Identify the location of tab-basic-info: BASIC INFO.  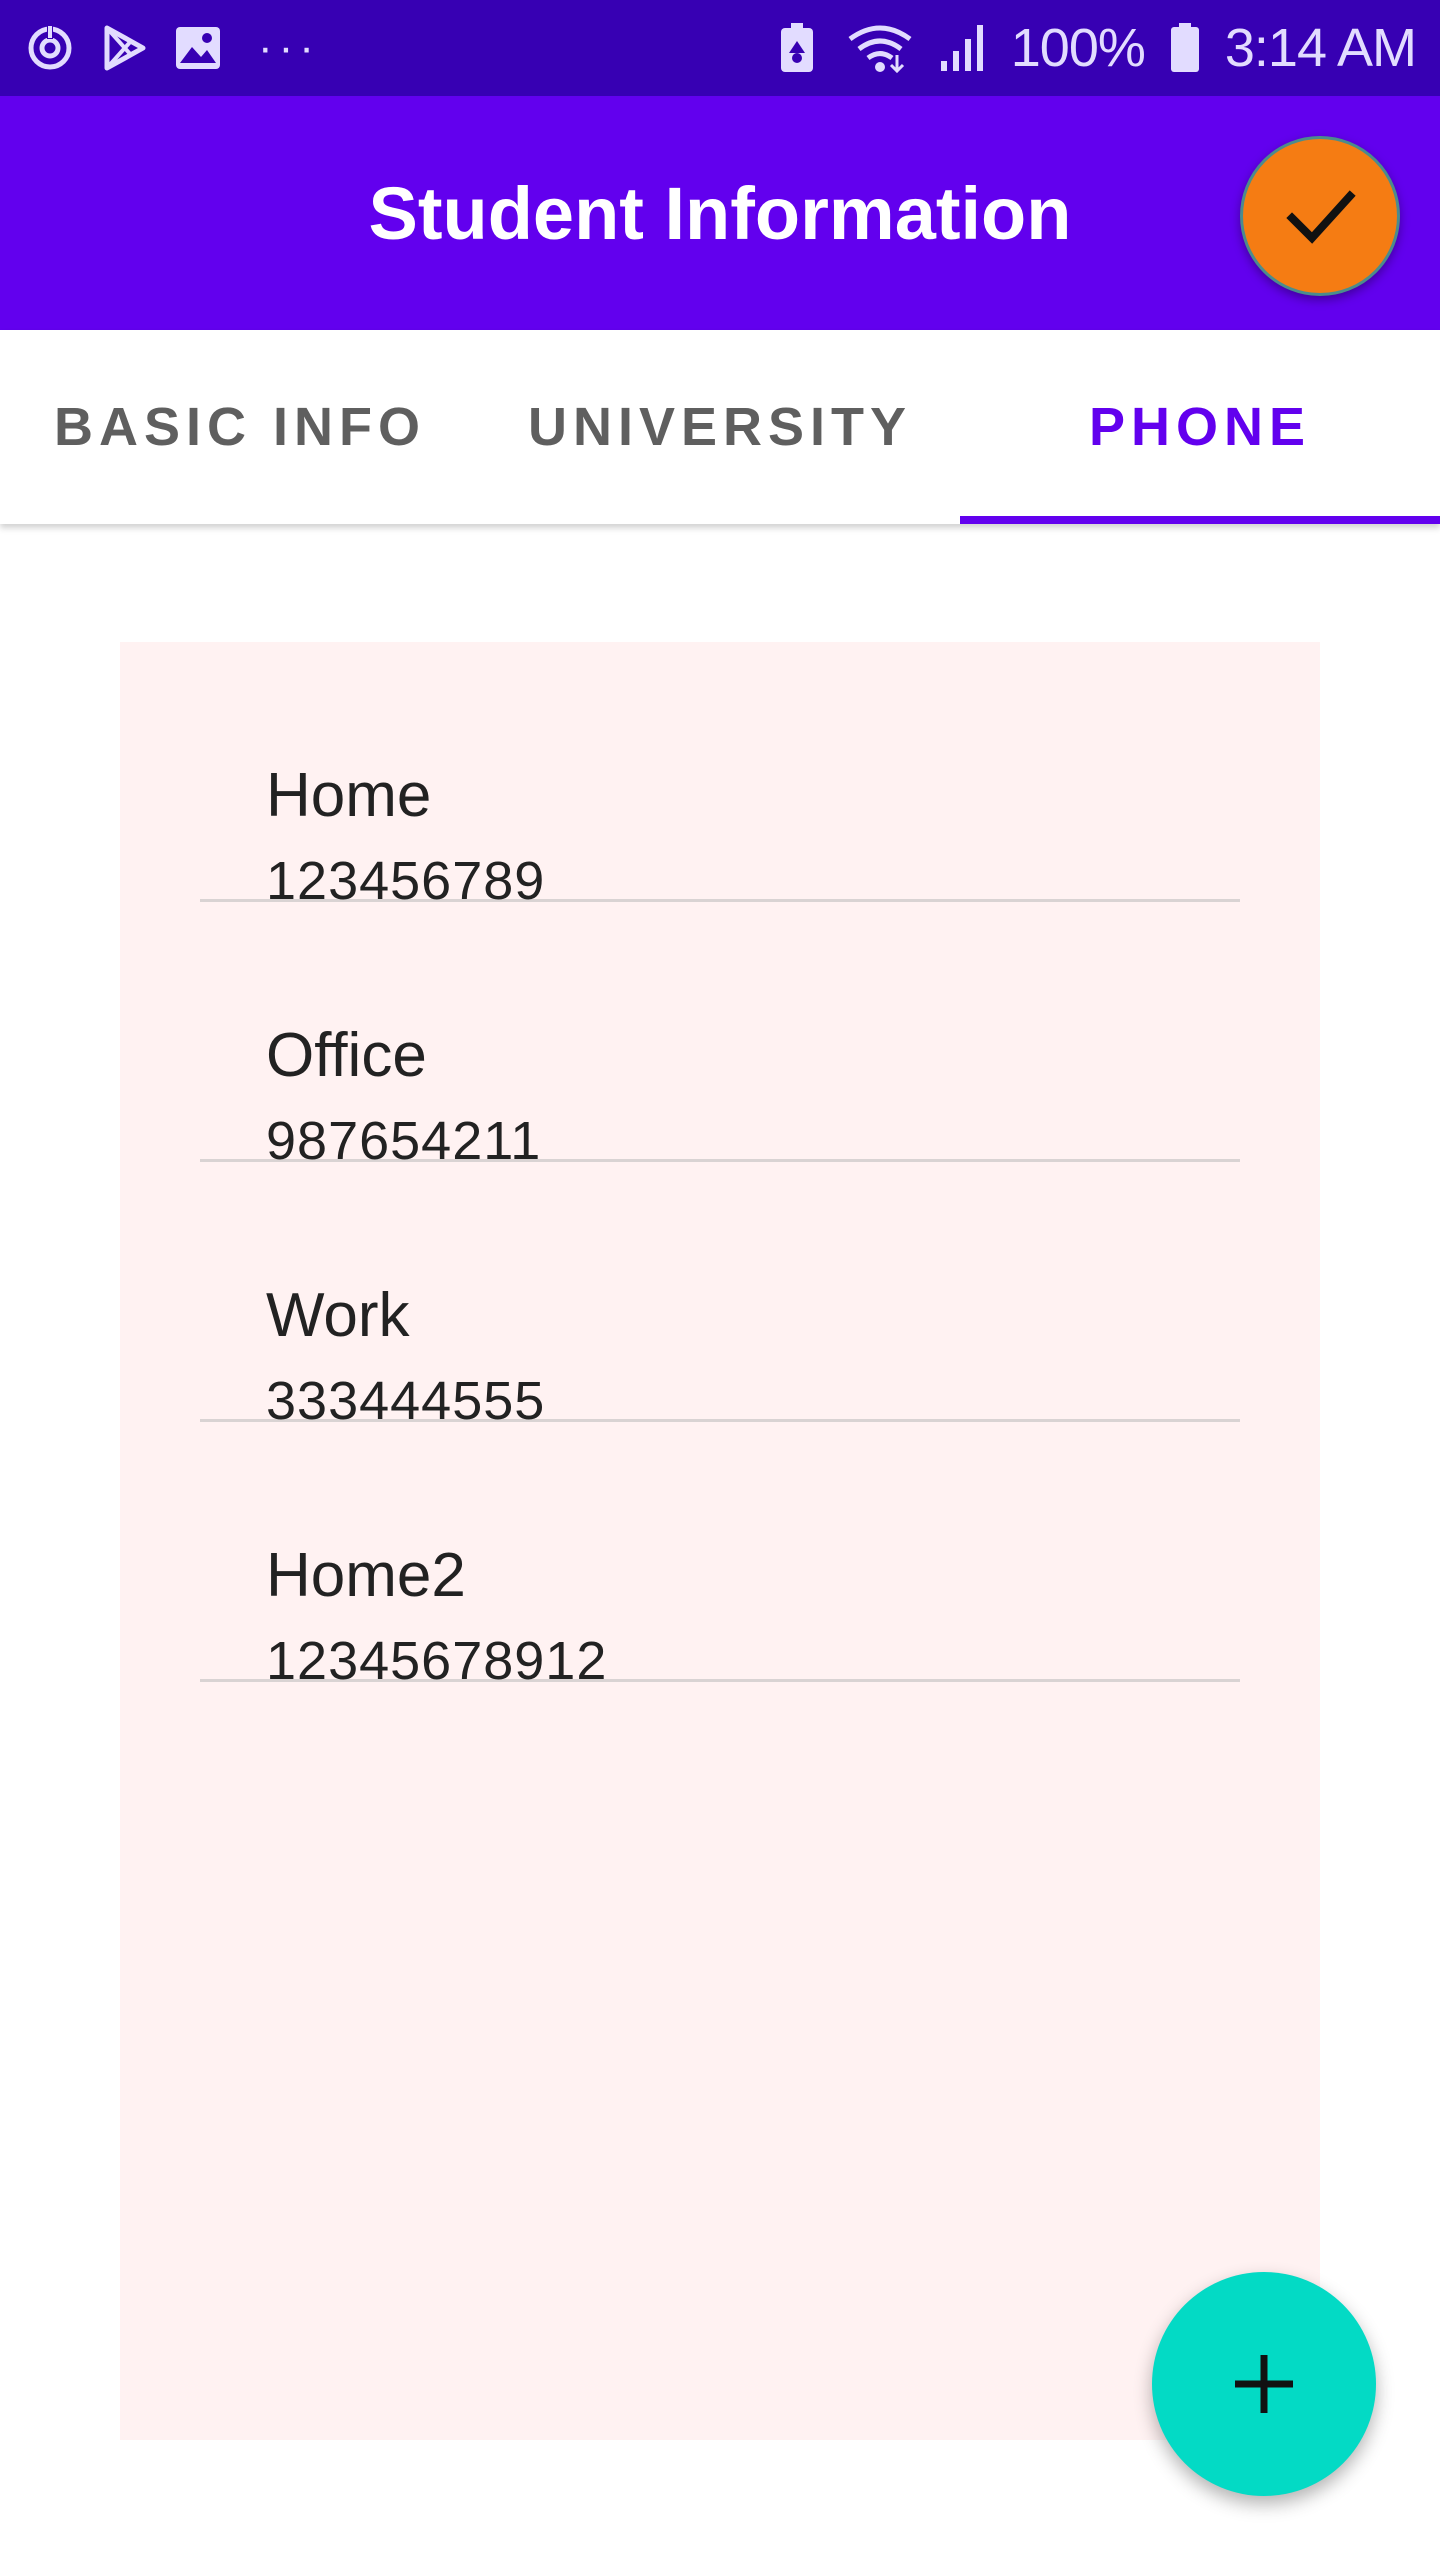
(240, 427).